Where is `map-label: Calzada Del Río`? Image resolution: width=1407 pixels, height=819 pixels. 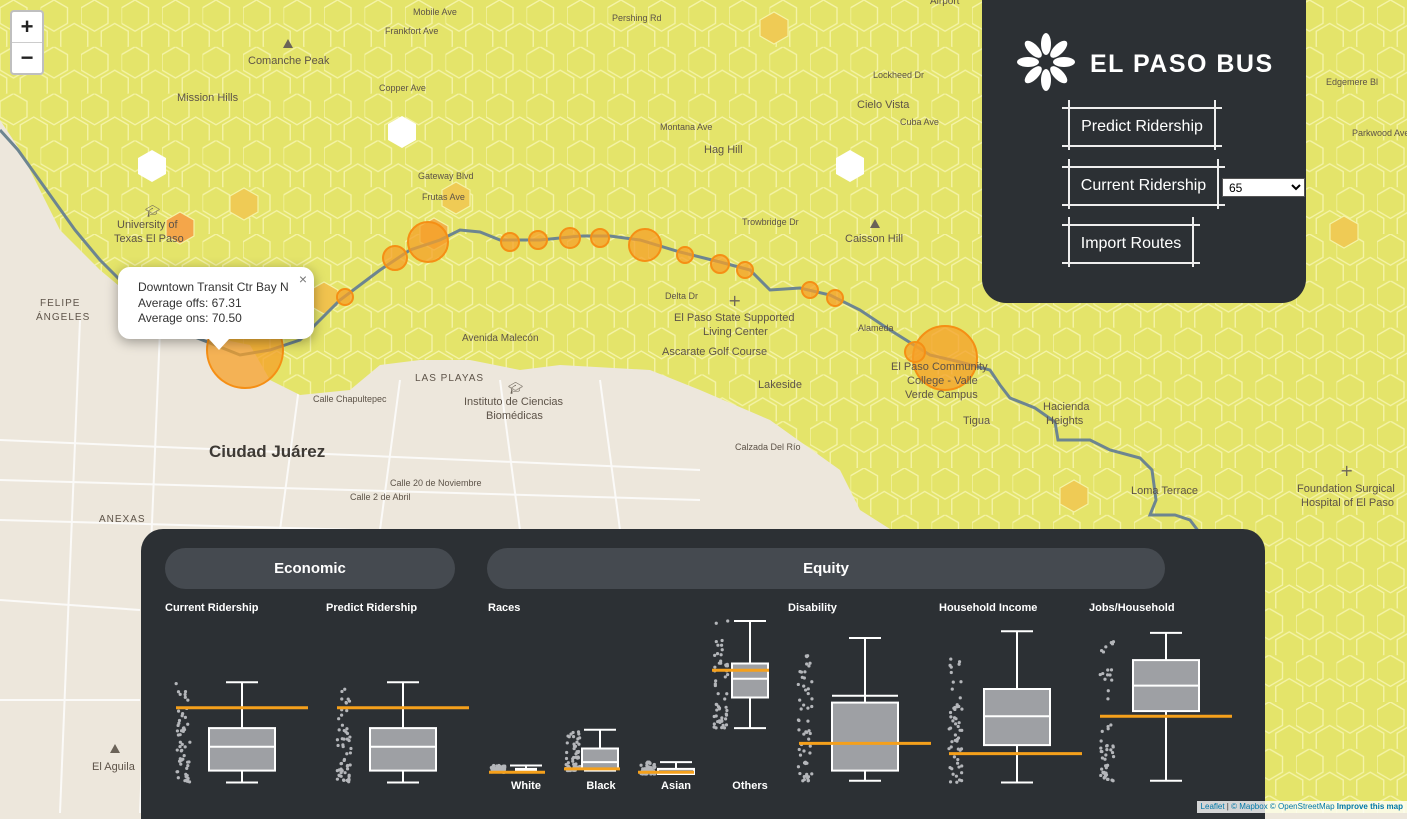 map-label: Calzada Del Río is located at coordinates (768, 447).